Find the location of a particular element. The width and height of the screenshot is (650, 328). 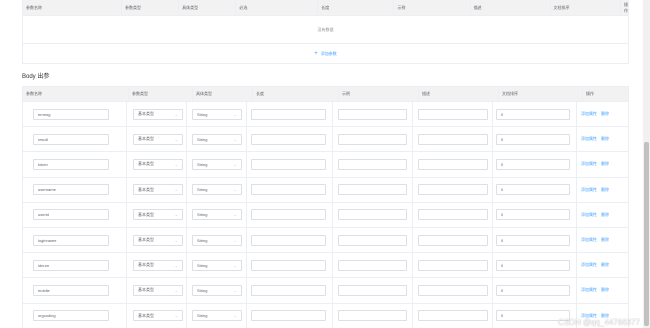

column-header: 描述 is located at coordinates (511, 7).